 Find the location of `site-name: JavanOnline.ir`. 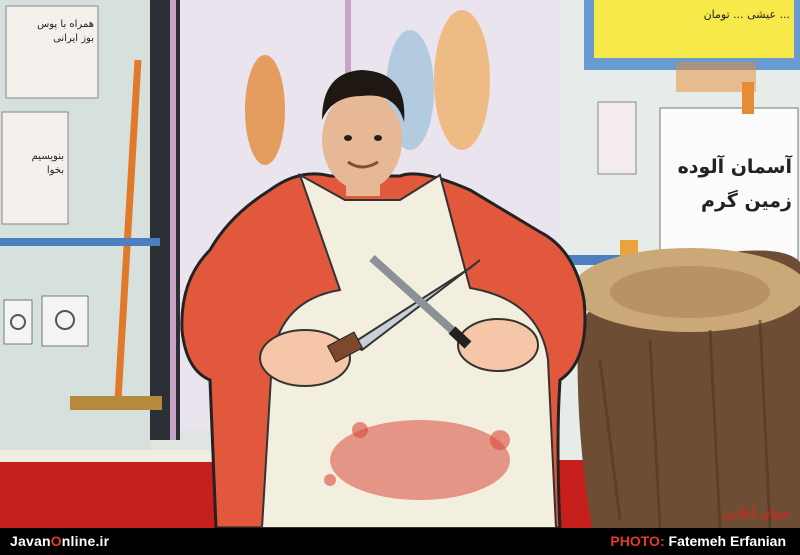

site-name: JavanOnline.ir is located at coordinates (59, 541).